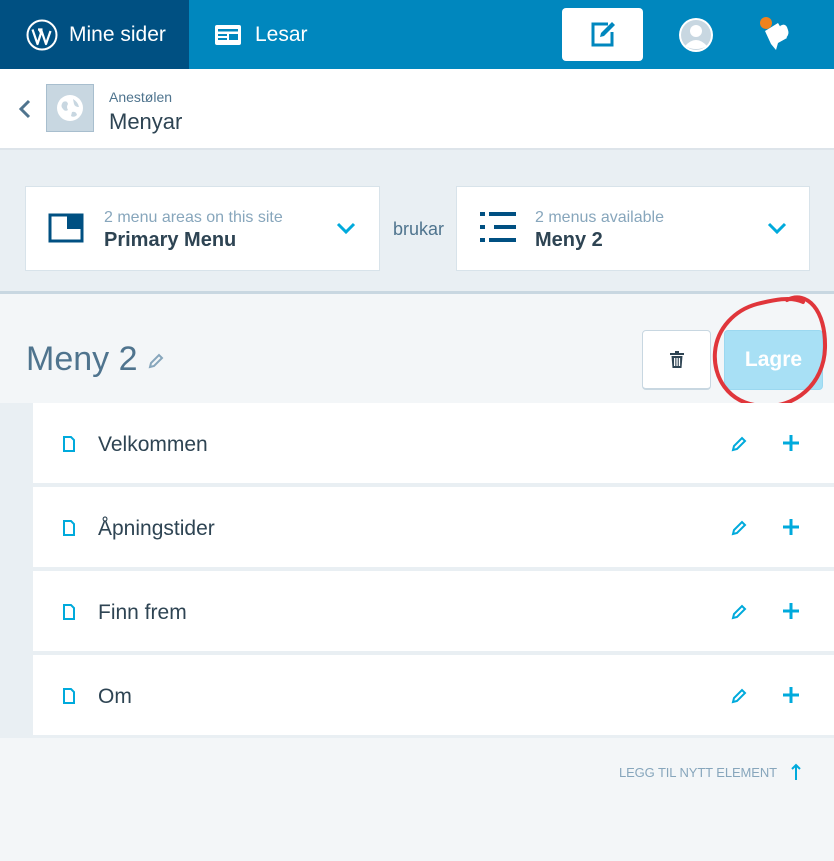 This screenshot has width=834, height=861. I want to click on menu-item-label: Åpningstider, so click(156, 528).